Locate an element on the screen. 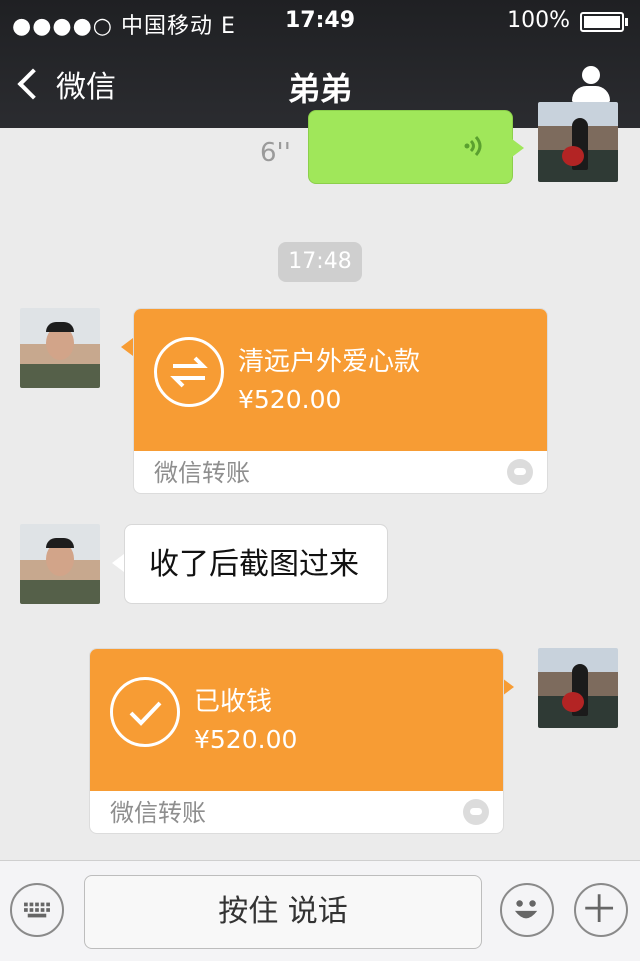 The height and width of the screenshot is (961, 640). more-button is located at coordinates (601, 910).